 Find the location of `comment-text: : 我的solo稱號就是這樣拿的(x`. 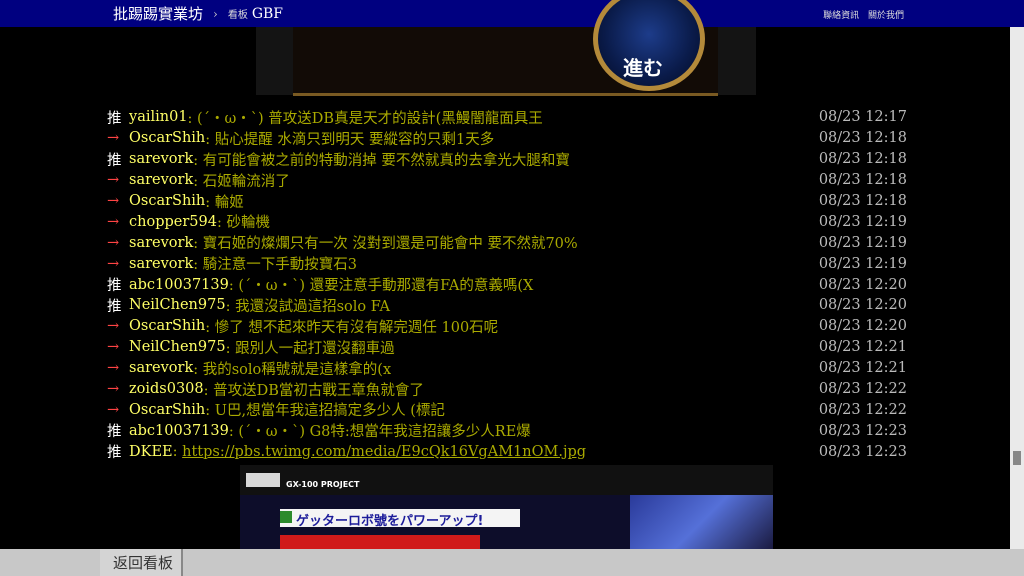

comment-text: : 我的solo稱號就是這樣拿的(x is located at coordinates (505, 368).